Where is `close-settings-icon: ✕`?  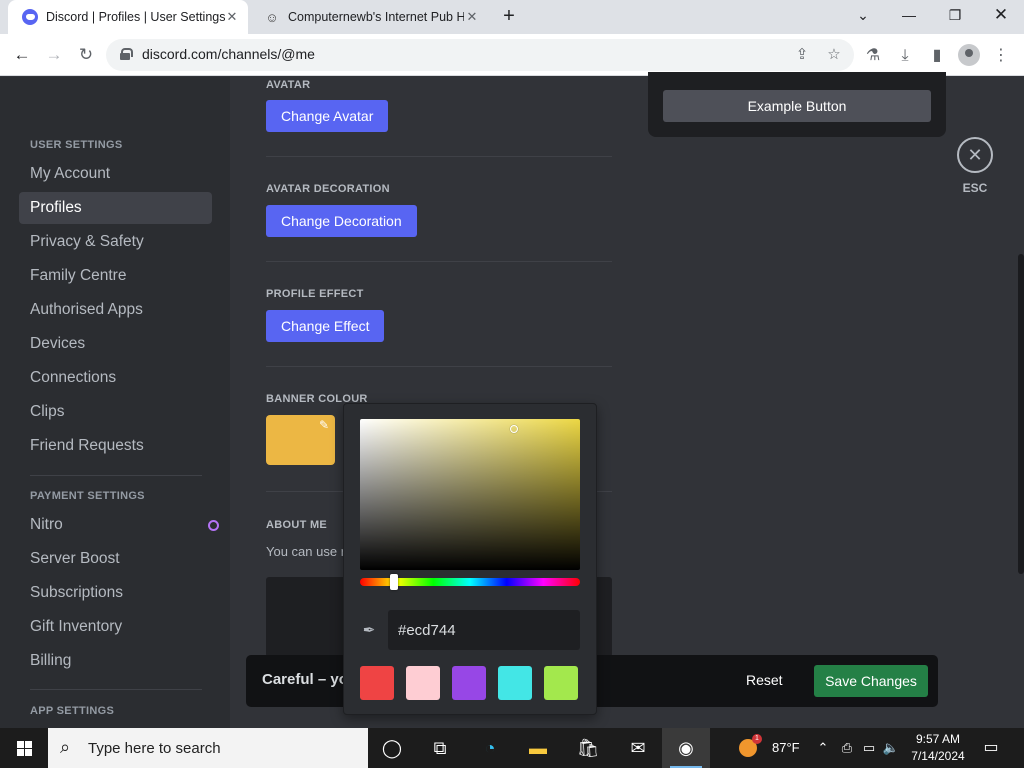 close-settings-icon: ✕ is located at coordinates (975, 155).